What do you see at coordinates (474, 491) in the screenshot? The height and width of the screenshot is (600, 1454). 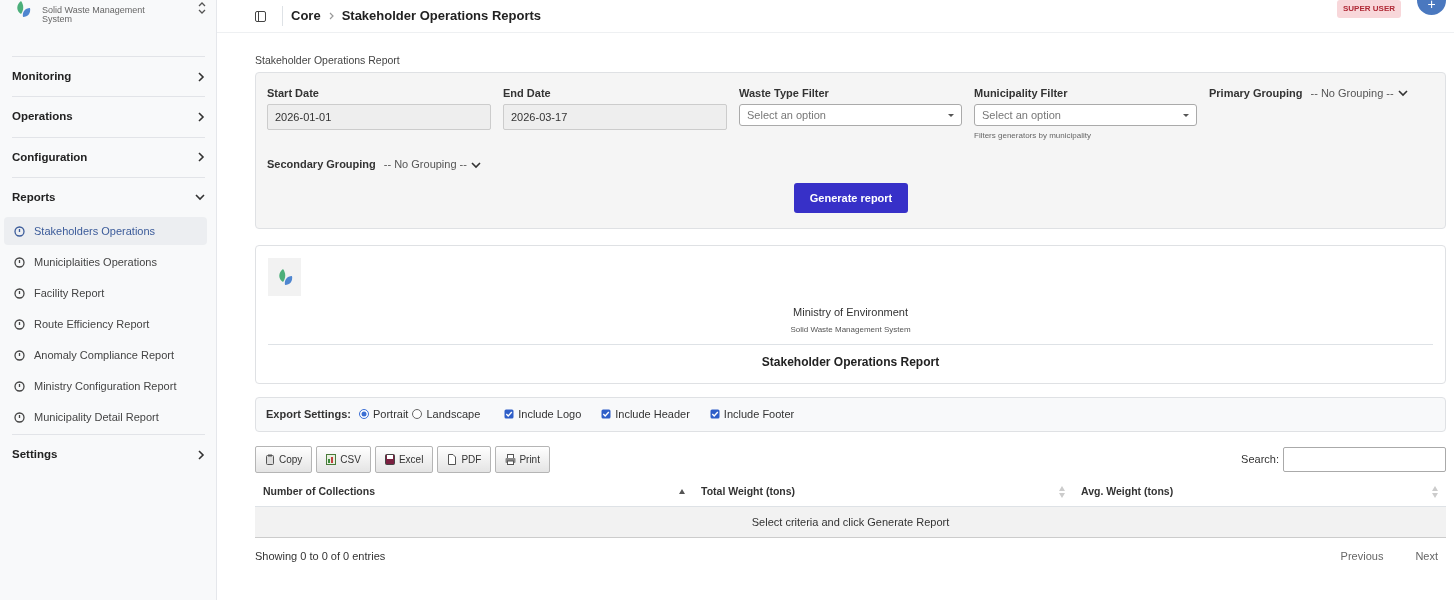 I see `column-header: Number of Collections` at bounding box center [474, 491].